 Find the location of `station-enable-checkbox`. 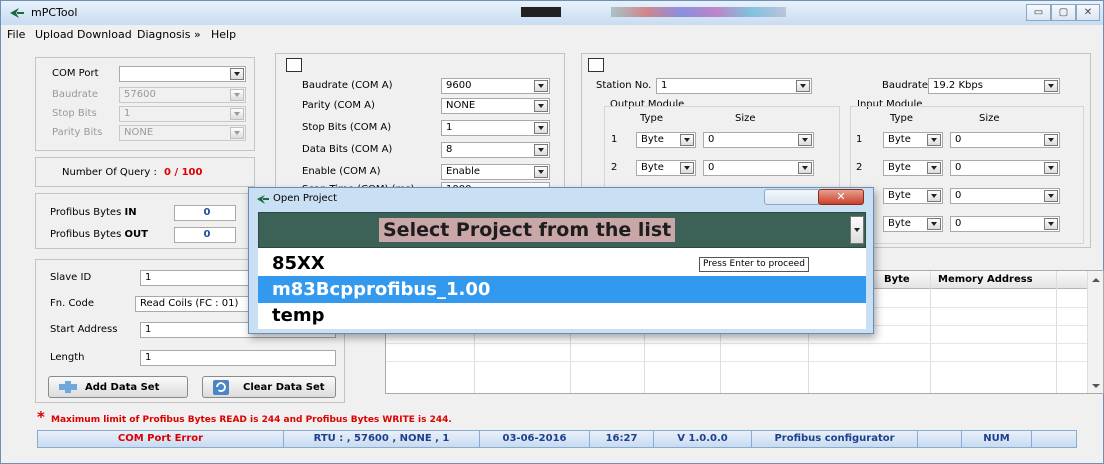

station-enable-checkbox is located at coordinates (596, 65).